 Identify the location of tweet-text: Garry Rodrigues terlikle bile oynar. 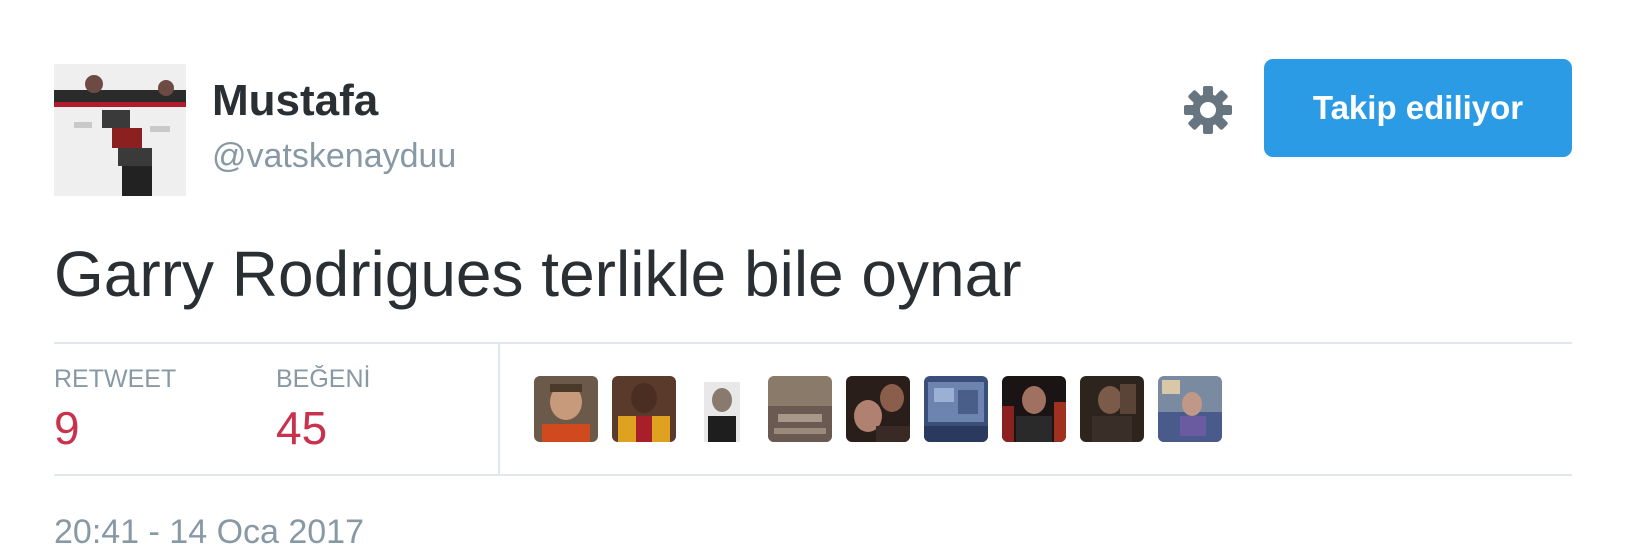
(538, 274).